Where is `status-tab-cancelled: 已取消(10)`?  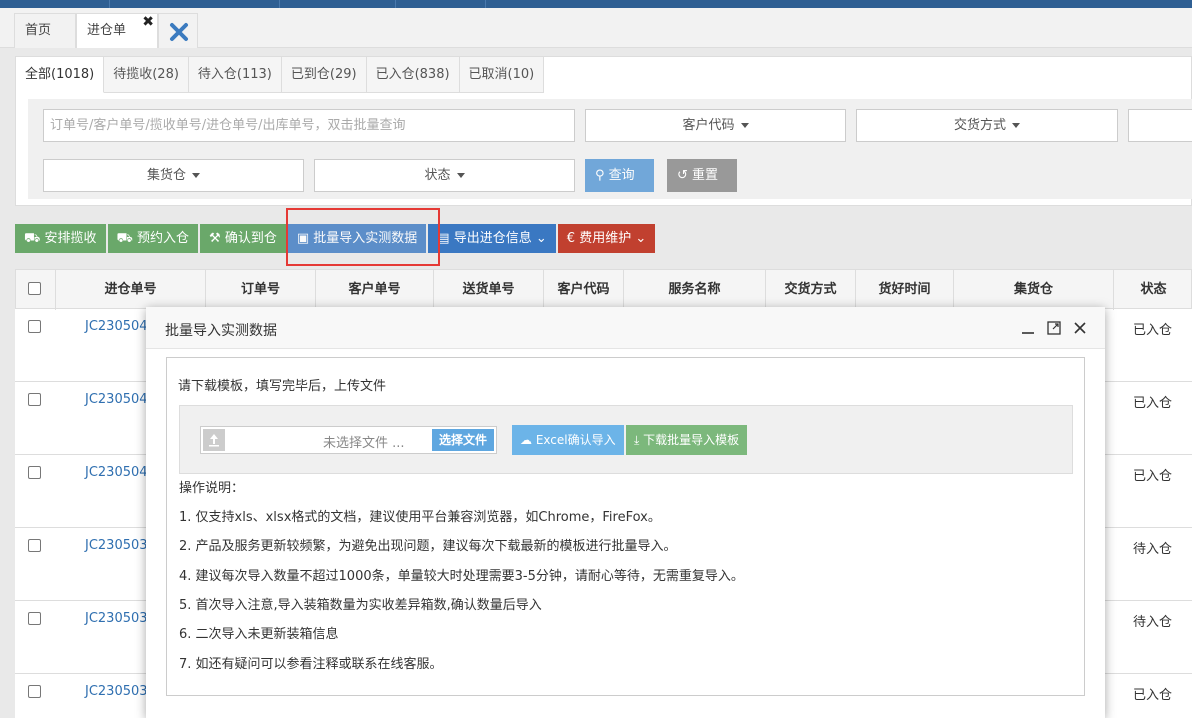
status-tab-cancelled: 已取消(10) is located at coordinates (502, 75).